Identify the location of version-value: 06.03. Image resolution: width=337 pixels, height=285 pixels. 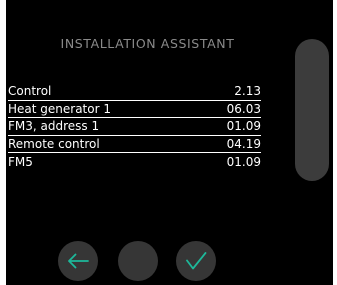
(243, 108).